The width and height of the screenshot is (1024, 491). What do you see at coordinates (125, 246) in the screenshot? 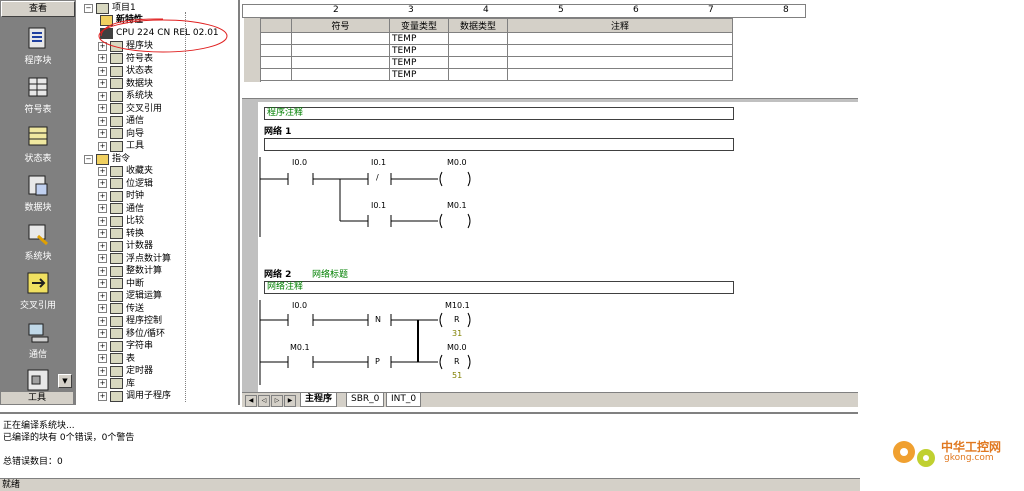
I see `tree-node: + 计数器` at bounding box center [125, 246].